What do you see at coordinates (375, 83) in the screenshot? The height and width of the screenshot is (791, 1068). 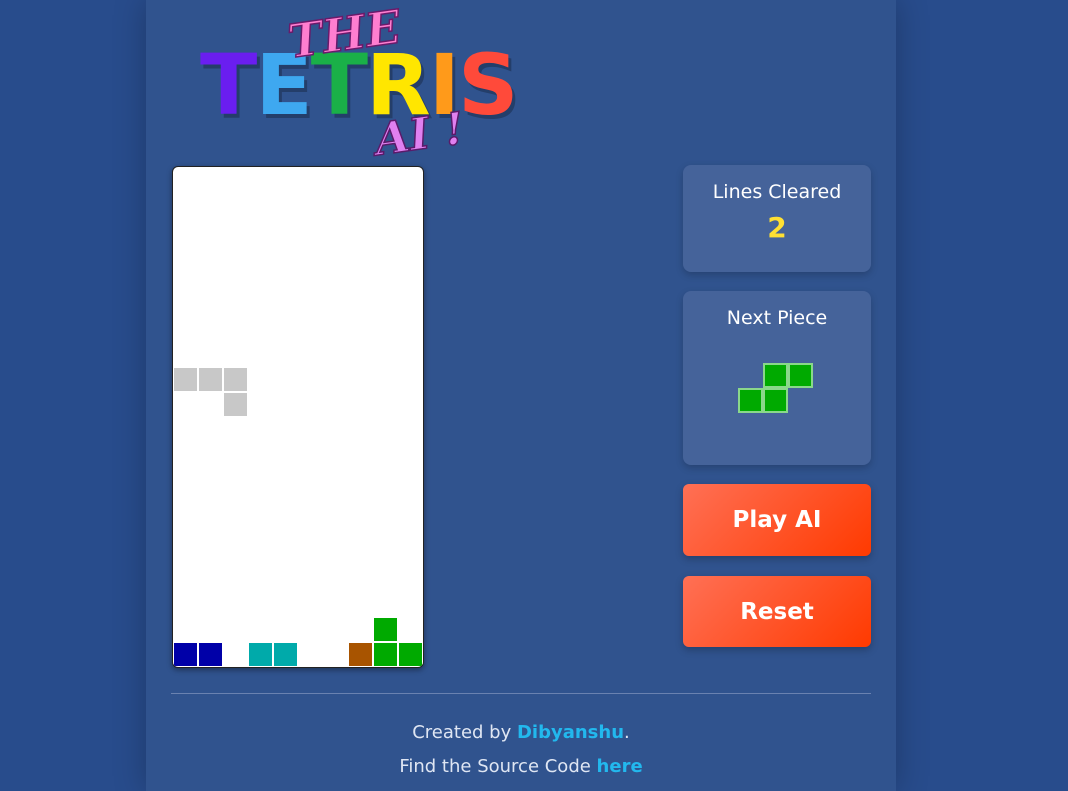 I see `game-logo: TETRIS THE AI !` at bounding box center [375, 83].